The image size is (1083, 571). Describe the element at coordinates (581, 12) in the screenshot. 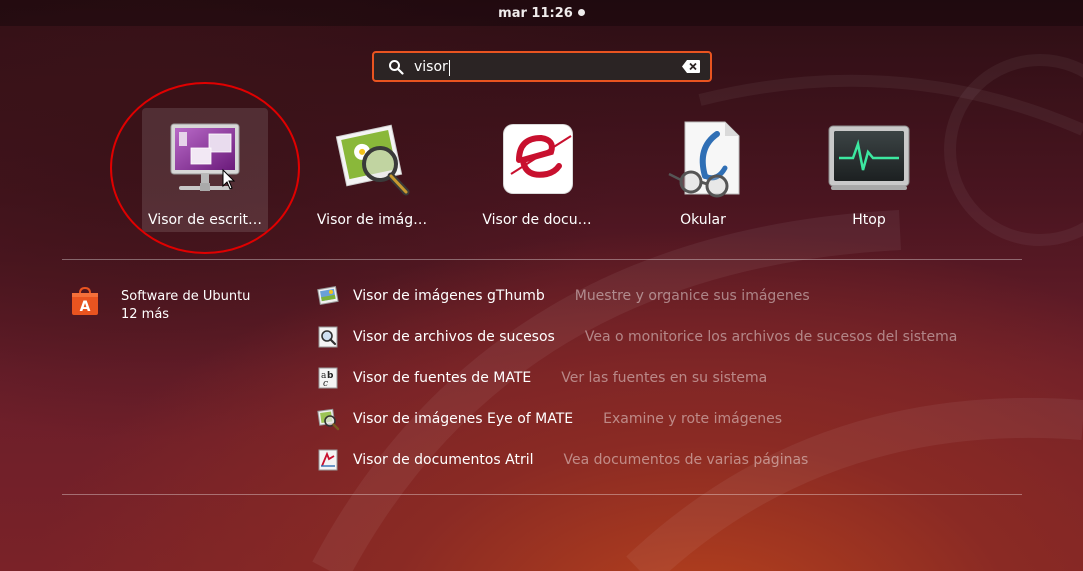

I see `notification-dot-icon` at that location.